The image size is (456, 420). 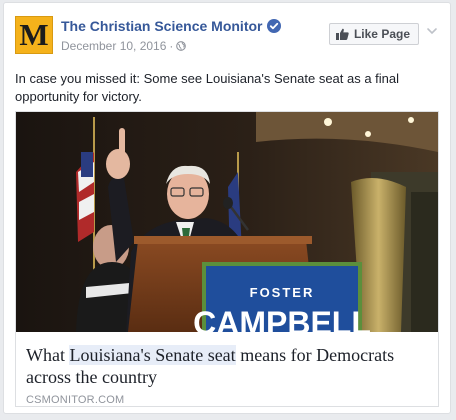 I want to click on page-name-line: The Christian Science Monitor, so click(x=171, y=26).